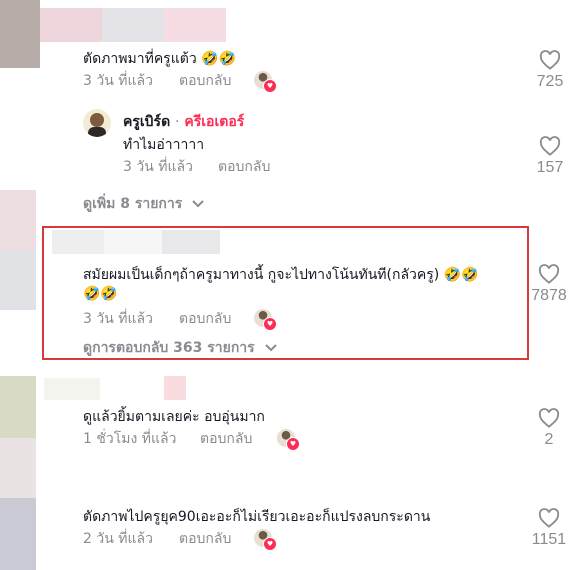 Image resolution: width=584 pixels, height=570 pixels. Describe the element at coordinates (174, 417) in the screenshot. I see `comment-text: ดูแล้วยิ้มตามเลยค่ะ อบอุ่นมาก` at that location.